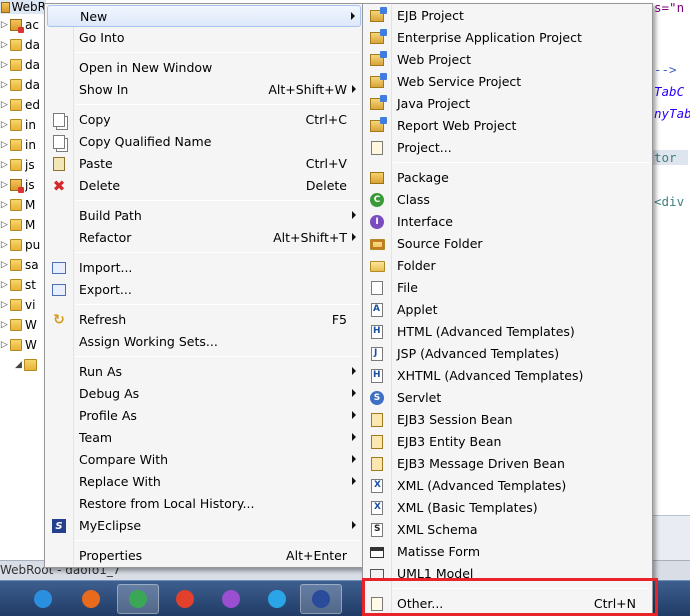 This screenshot has width=690, height=616. What do you see at coordinates (204, 394) in the screenshot?
I see `menu-item-debug-as: Debug As` at bounding box center [204, 394].